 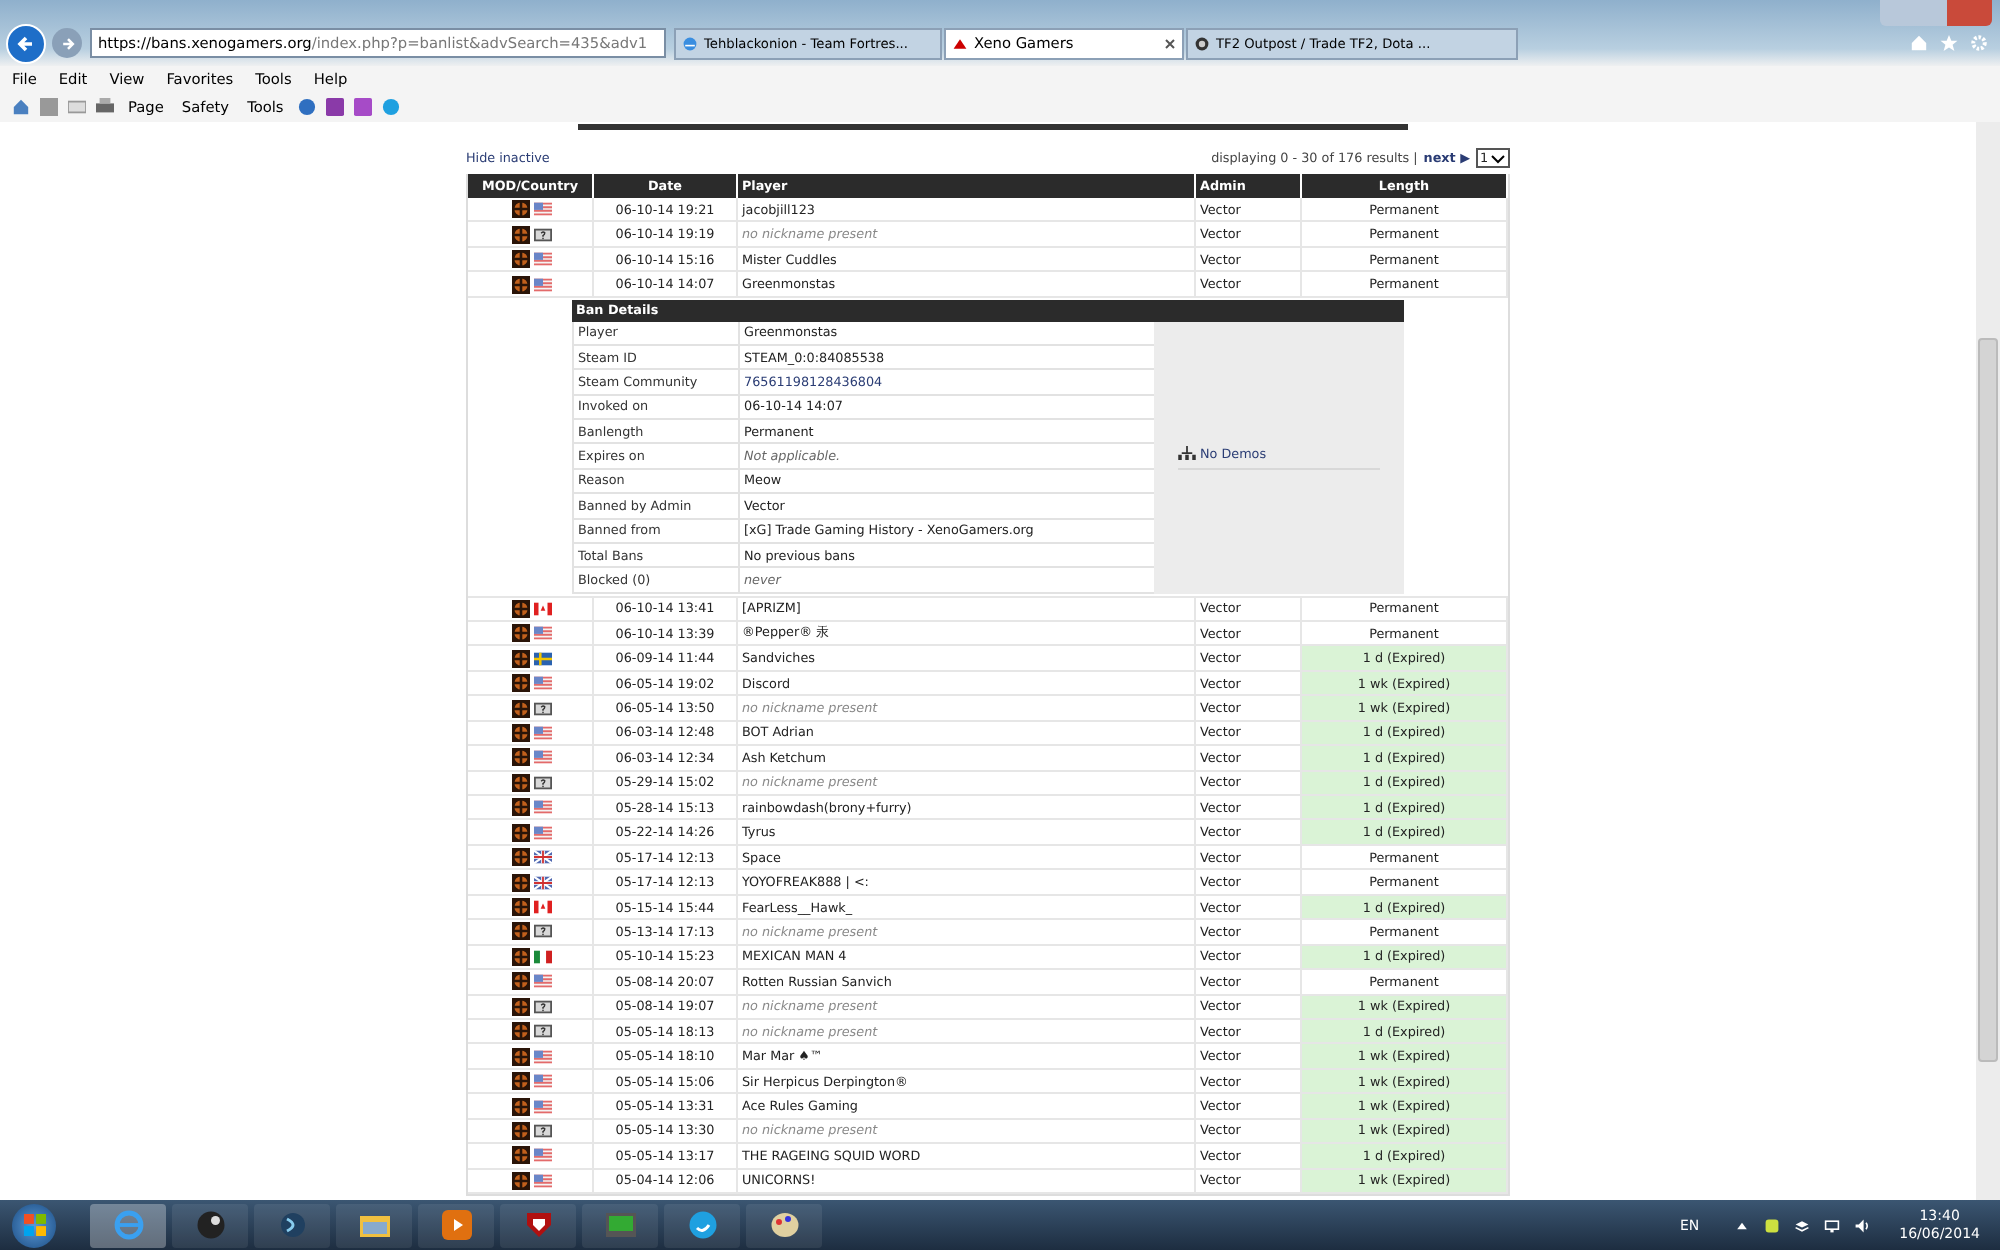 I want to click on back-button, so click(x=26, y=43).